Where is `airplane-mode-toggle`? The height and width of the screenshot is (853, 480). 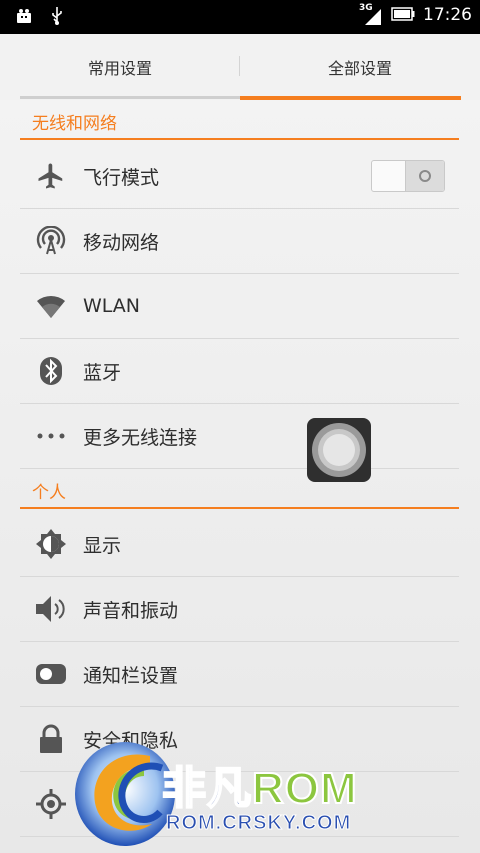
airplane-mode-toggle is located at coordinates (408, 176).